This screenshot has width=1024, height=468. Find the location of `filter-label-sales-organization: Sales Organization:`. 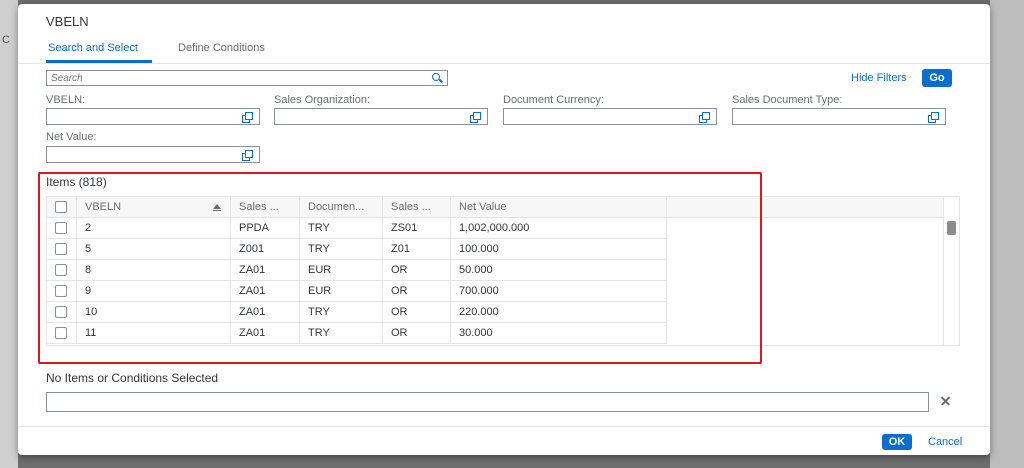

filter-label-sales-organization: Sales Organization: is located at coordinates (322, 100).